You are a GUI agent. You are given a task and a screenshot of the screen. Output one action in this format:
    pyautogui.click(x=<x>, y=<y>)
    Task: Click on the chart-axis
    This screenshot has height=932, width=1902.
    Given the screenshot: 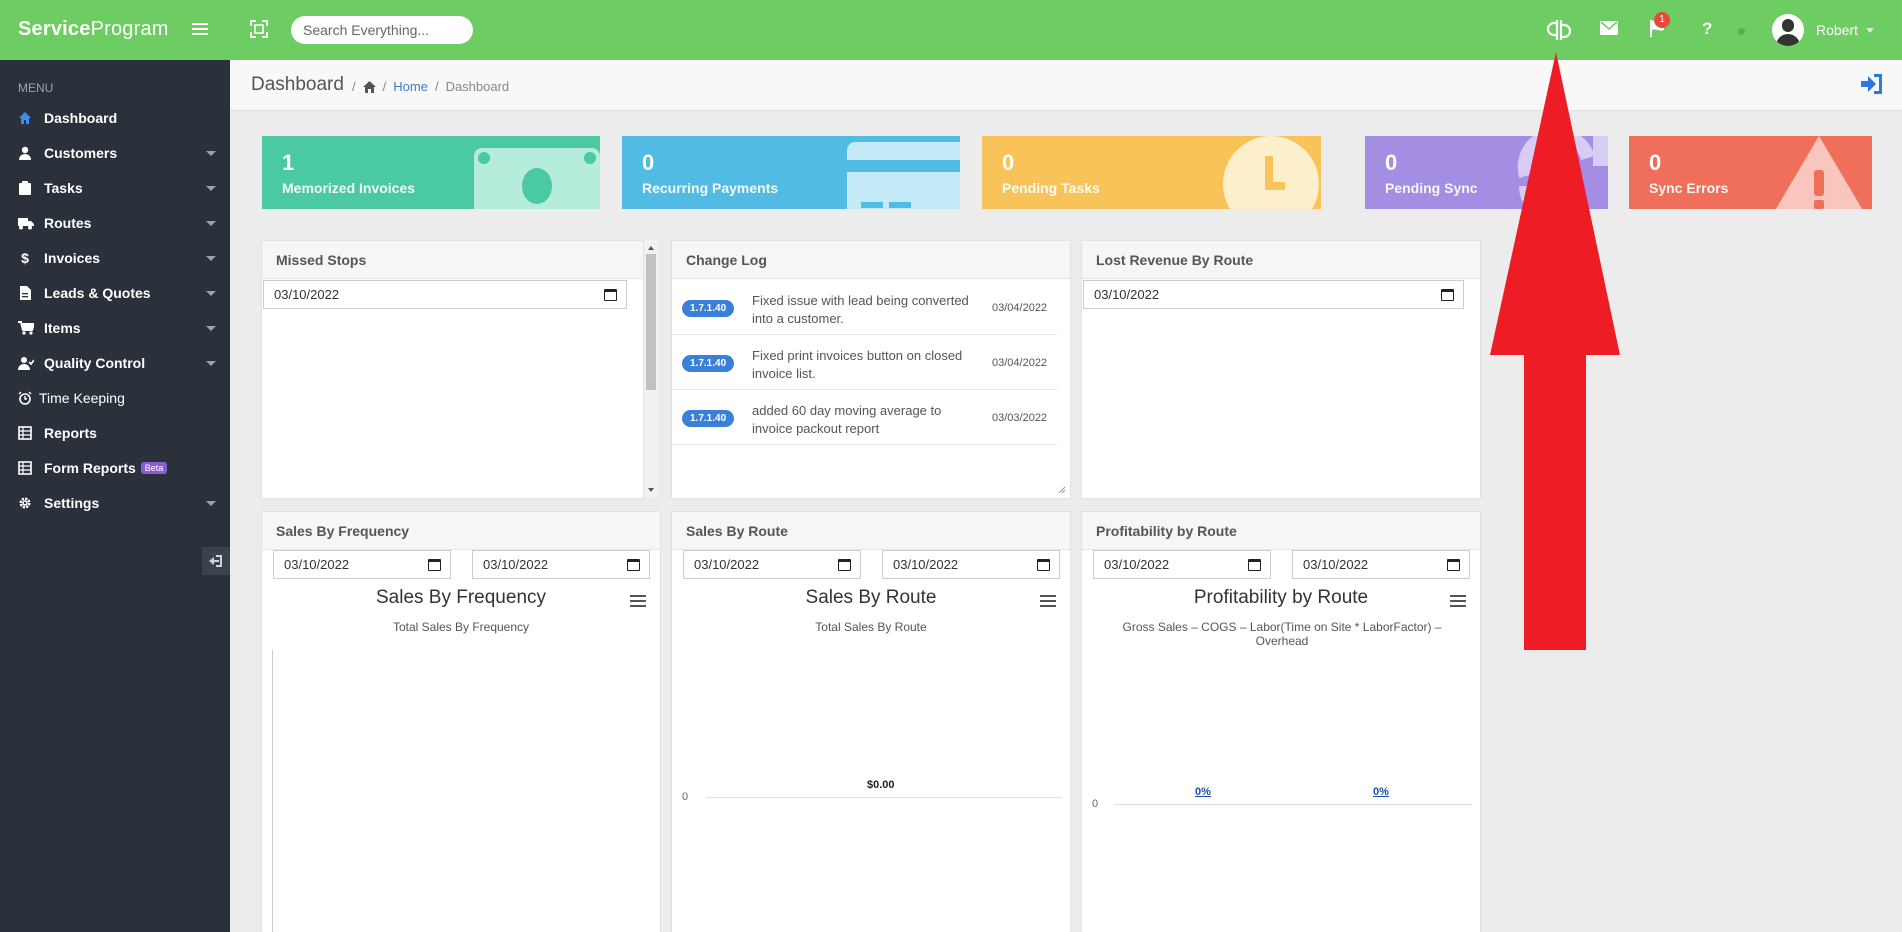 What is the action you would take?
    pyautogui.click(x=272, y=791)
    